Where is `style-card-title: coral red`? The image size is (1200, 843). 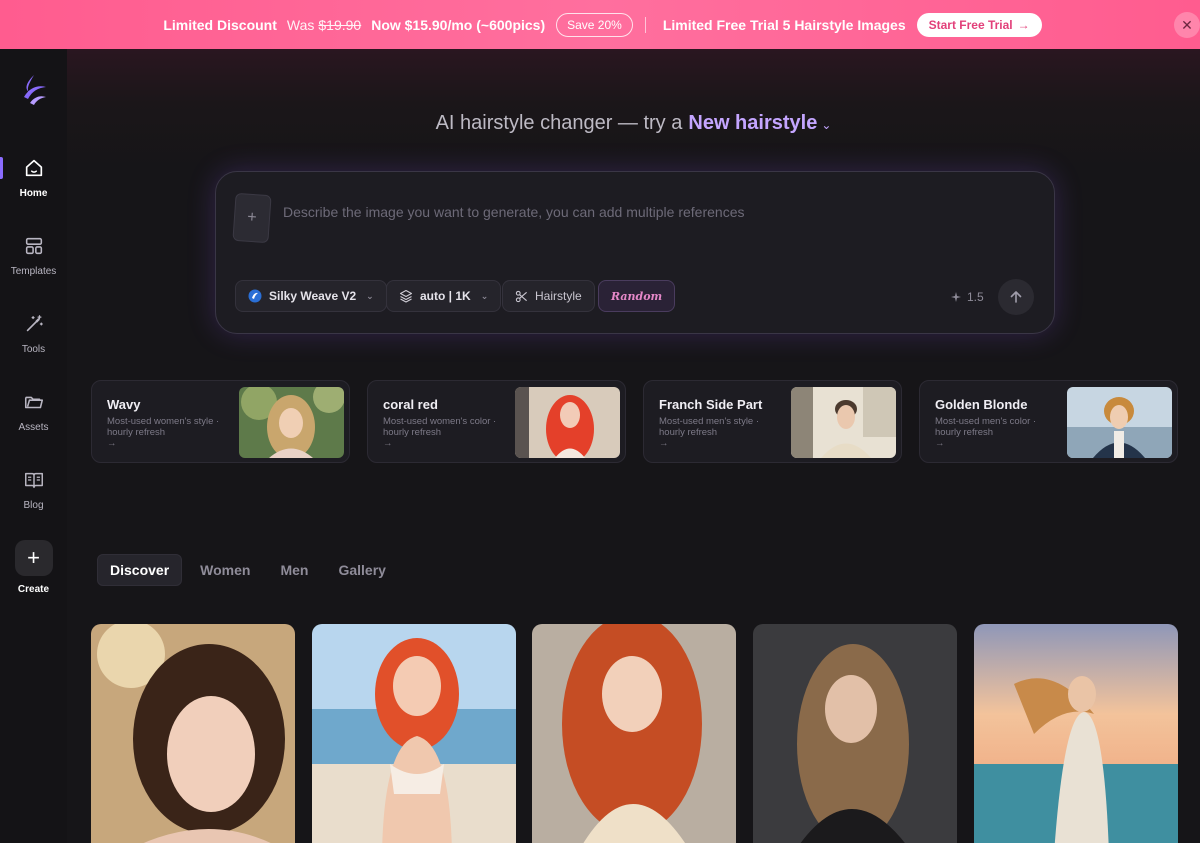
style-card-title: coral red is located at coordinates (410, 404).